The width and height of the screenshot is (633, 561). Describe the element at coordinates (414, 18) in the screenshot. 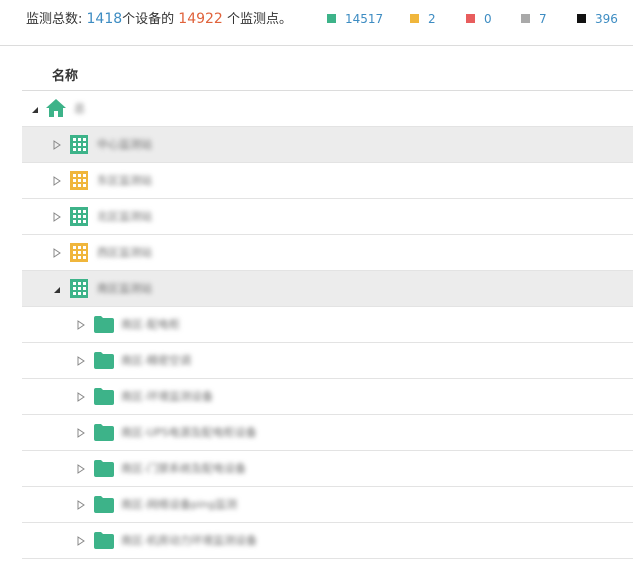

I see `legend-warning-swatch` at that location.